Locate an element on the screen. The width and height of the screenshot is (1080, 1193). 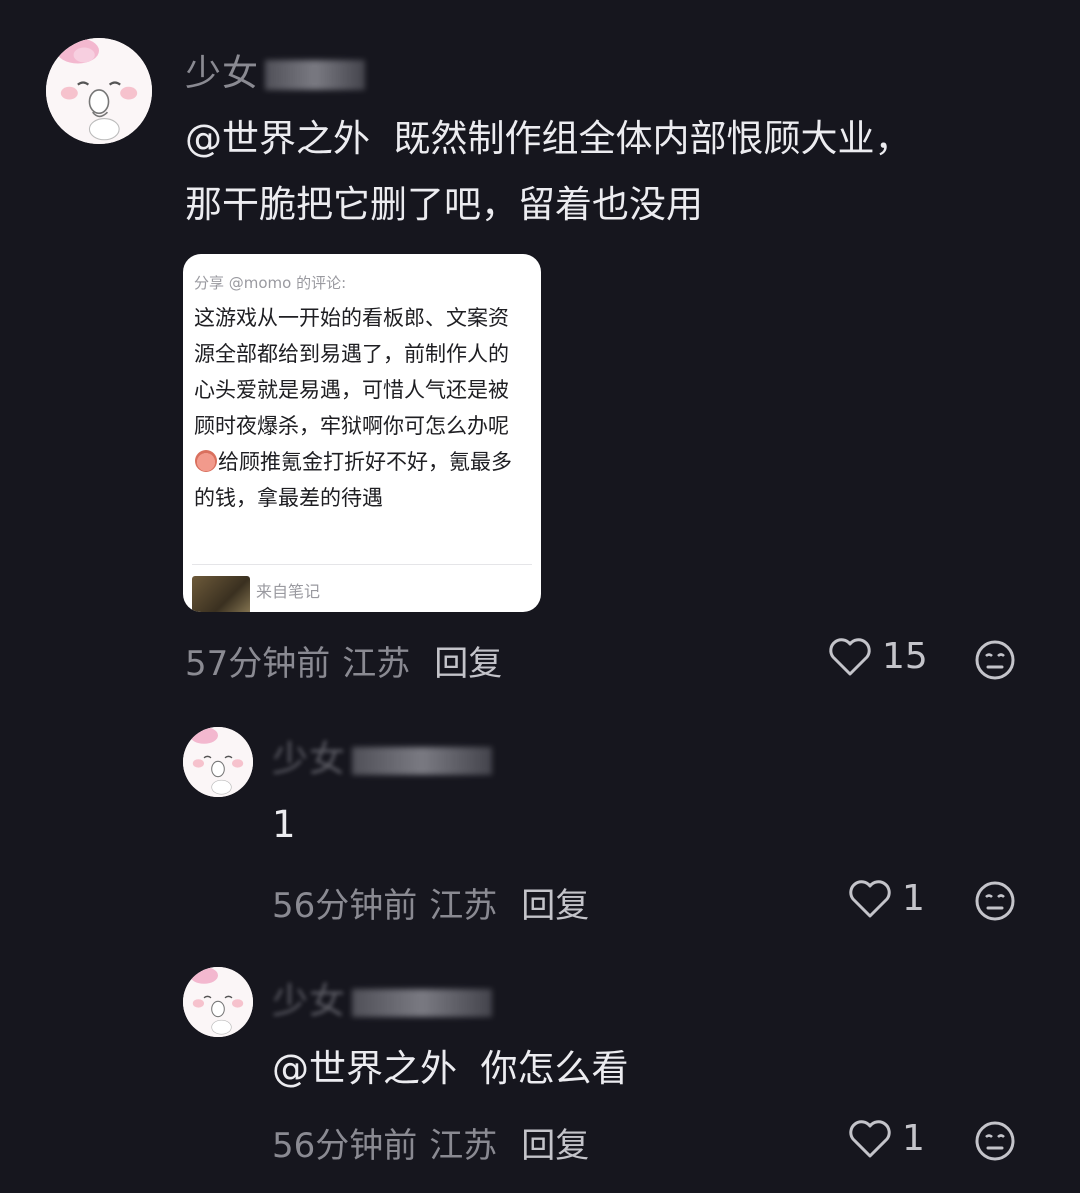
comment-text: 1 is located at coordinates (284, 824).